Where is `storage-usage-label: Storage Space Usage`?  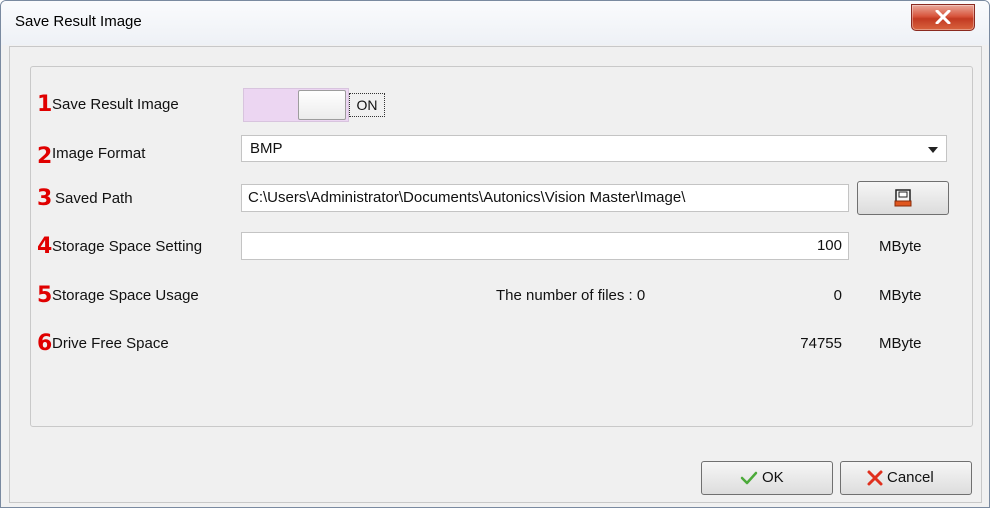 storage-usage-label: Storage Space Usage is located at coordinates (125, 295).